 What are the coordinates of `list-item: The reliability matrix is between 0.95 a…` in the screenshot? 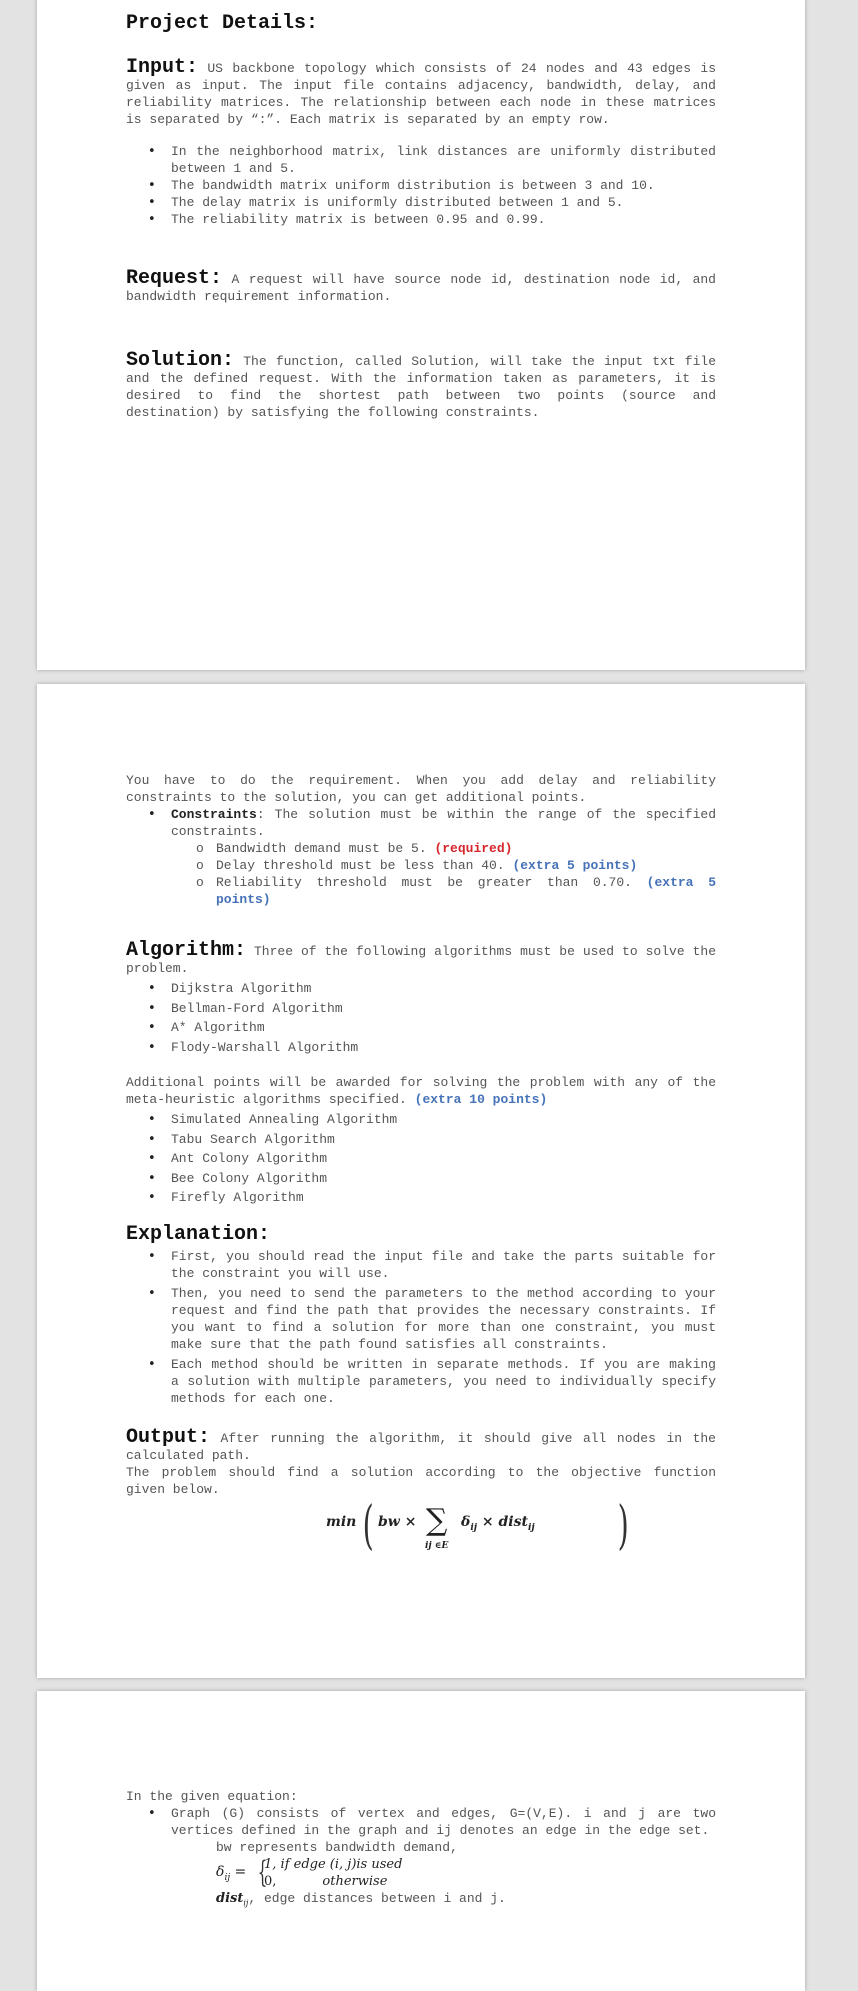 It's located at (421, 219).